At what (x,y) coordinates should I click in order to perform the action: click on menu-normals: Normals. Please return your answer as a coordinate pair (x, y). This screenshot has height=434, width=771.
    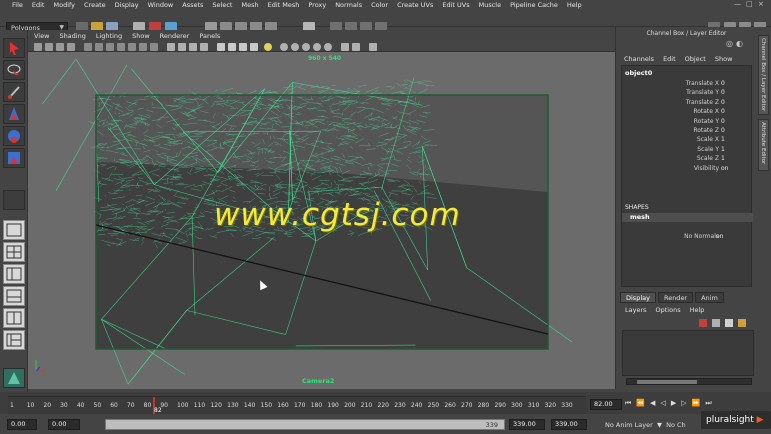
    Looking at the image, I should click on (348, 5).